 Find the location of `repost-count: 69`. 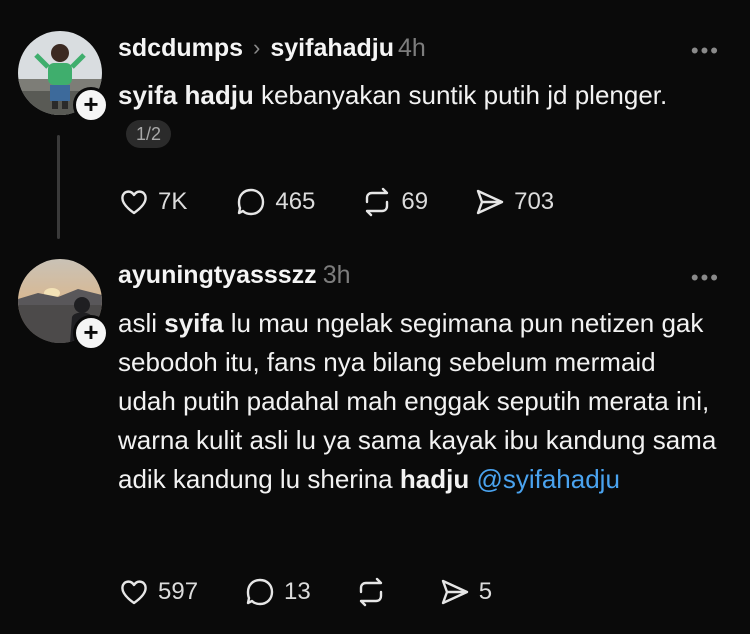

repost-count: 69 is located at coordinates (415, 201).